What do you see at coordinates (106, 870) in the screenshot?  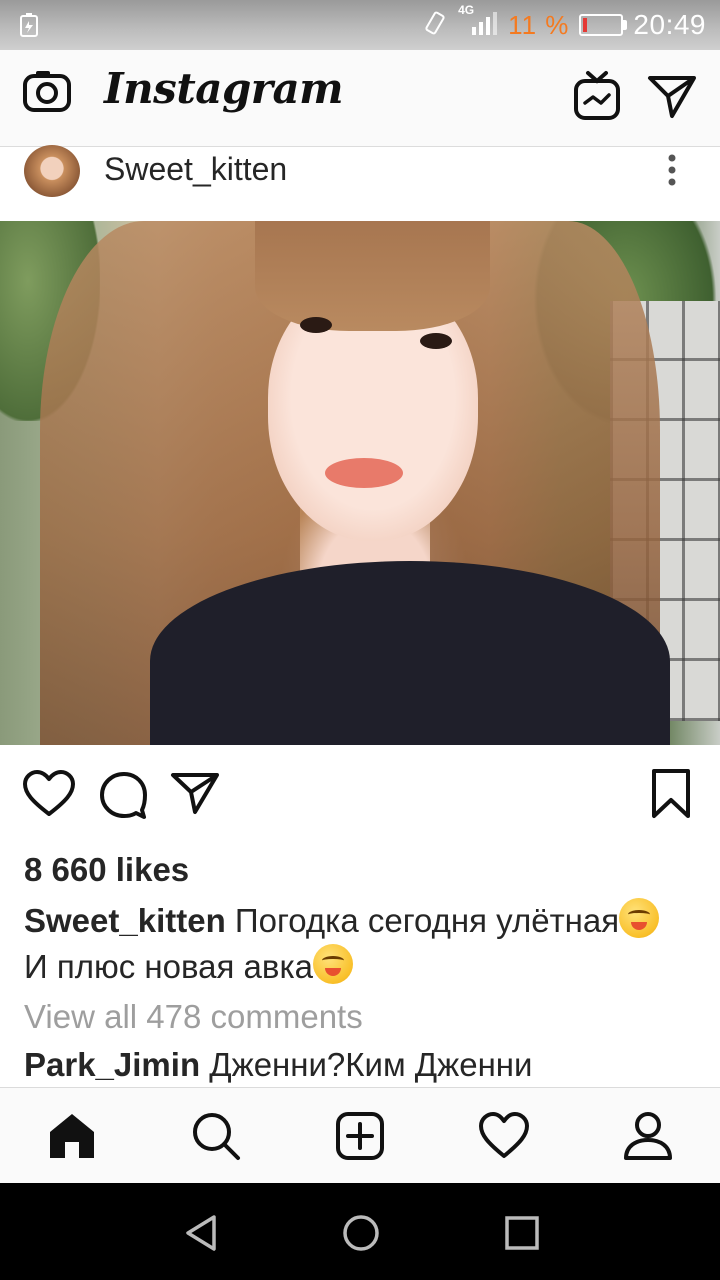 I see `likes-count: 8 660 likes` at bounding box center [106, 870].